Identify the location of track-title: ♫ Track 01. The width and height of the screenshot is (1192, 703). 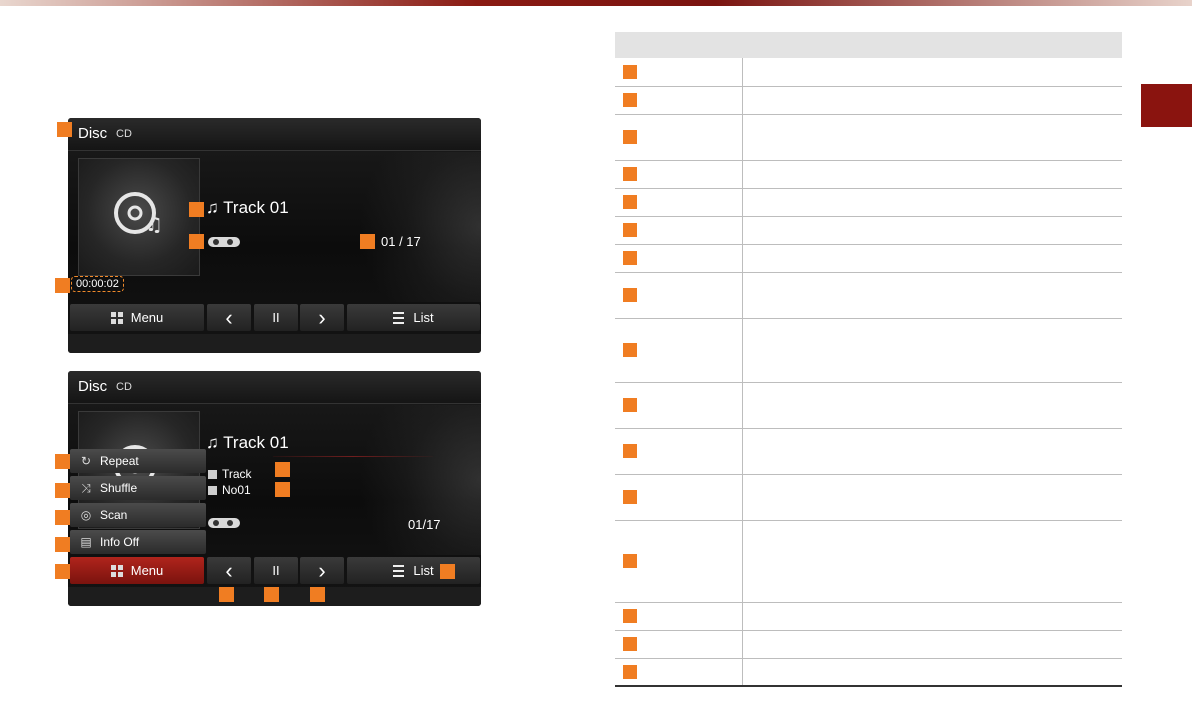
(247, 442).